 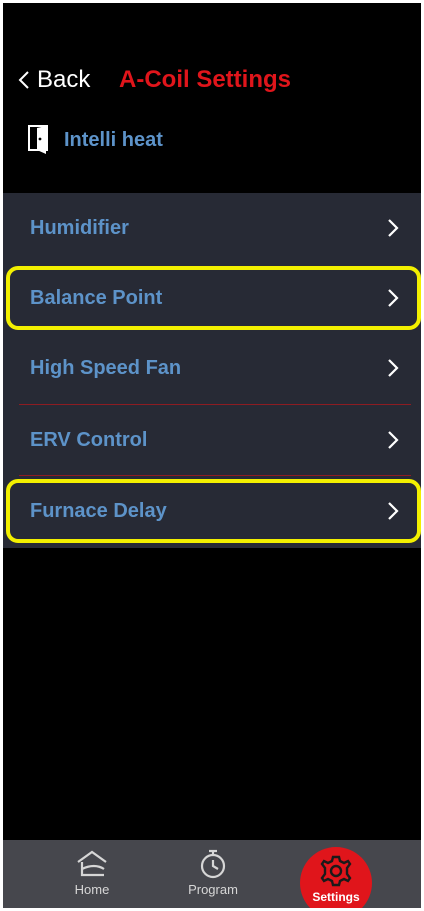 I want to click on settings-item-label: ERV Control, so click(x=89, y=439).